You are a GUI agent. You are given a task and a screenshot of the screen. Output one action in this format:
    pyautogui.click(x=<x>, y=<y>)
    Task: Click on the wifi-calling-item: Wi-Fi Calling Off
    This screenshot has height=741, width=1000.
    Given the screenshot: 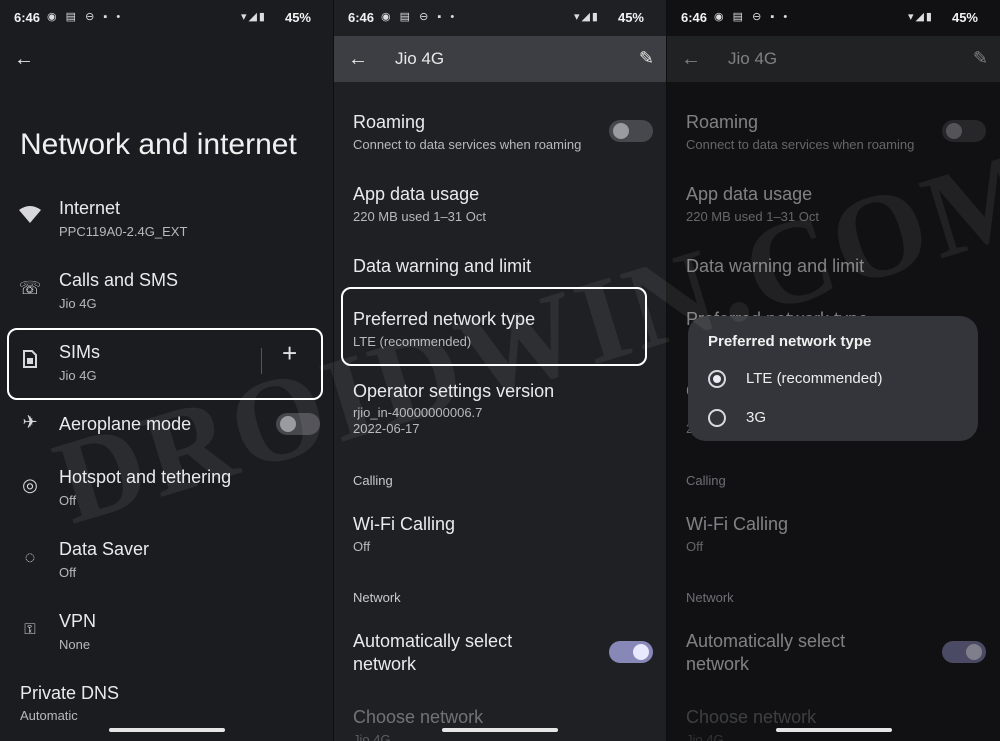 What is the action you would take?
    pyautogui.click(x=500, y=536)
    